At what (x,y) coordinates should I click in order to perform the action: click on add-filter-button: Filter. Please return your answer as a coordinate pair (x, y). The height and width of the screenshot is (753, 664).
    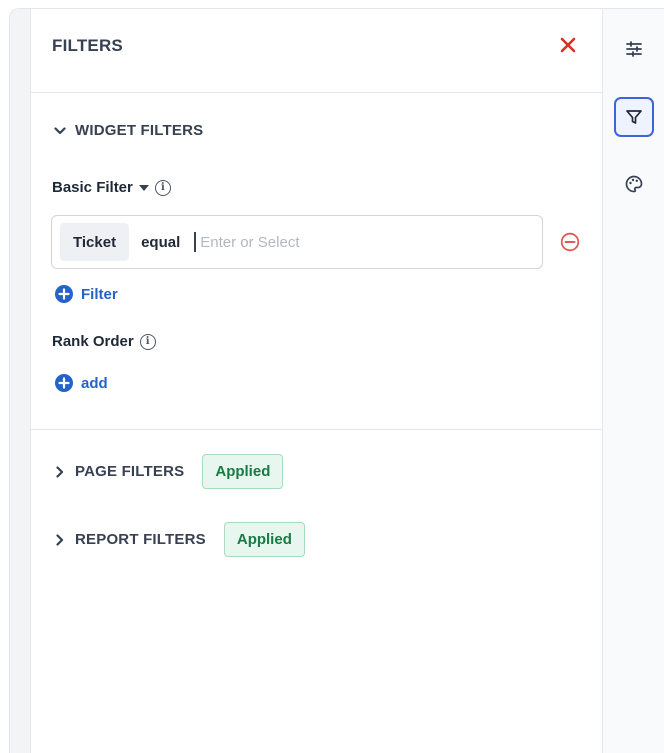
    Looking at the image, I should click on (86, 294).